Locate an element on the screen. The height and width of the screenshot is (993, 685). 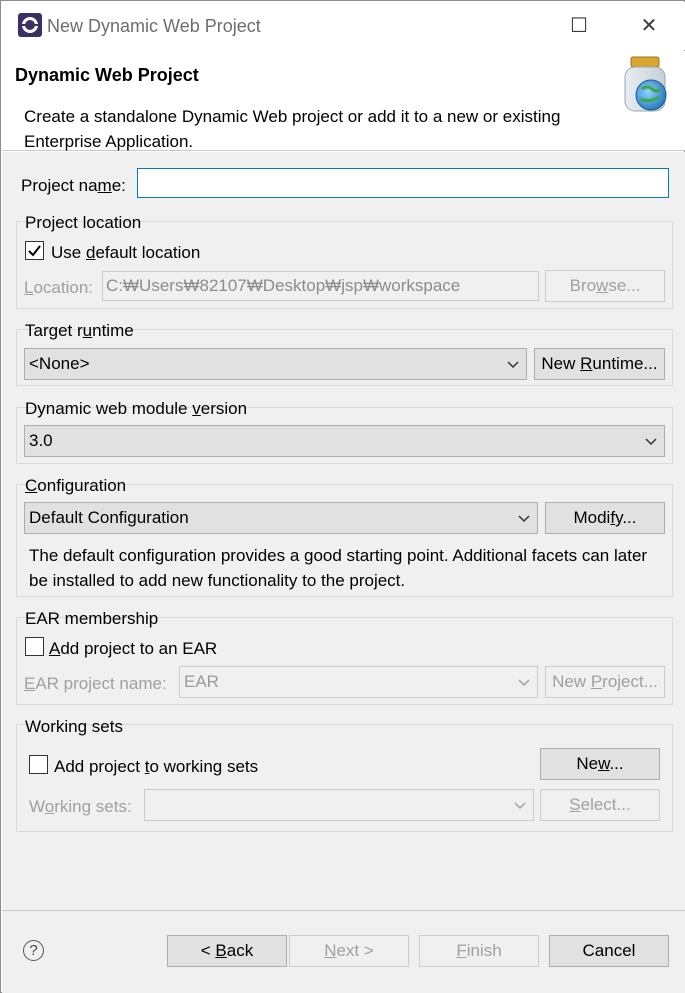
eclipse-app-icon is located at coordinates (30, 25).